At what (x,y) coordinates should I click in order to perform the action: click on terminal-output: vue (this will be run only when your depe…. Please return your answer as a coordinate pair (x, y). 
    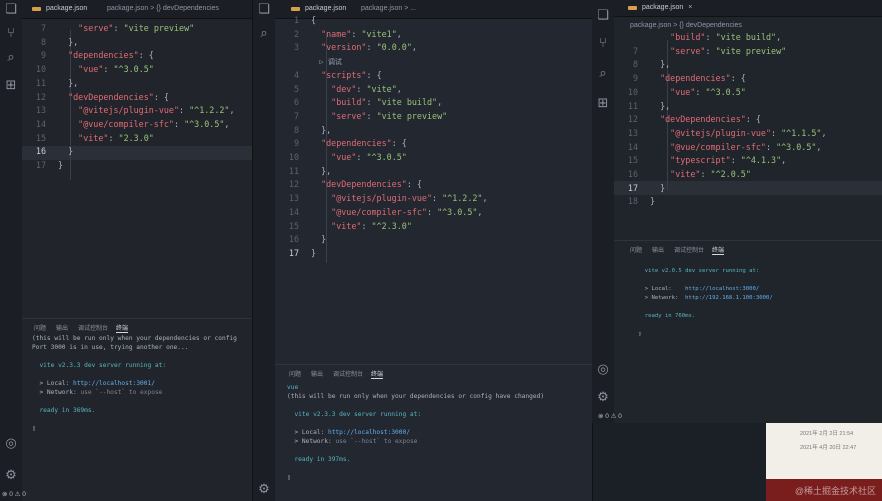
    Looking at the image, I should click on (415, 432).